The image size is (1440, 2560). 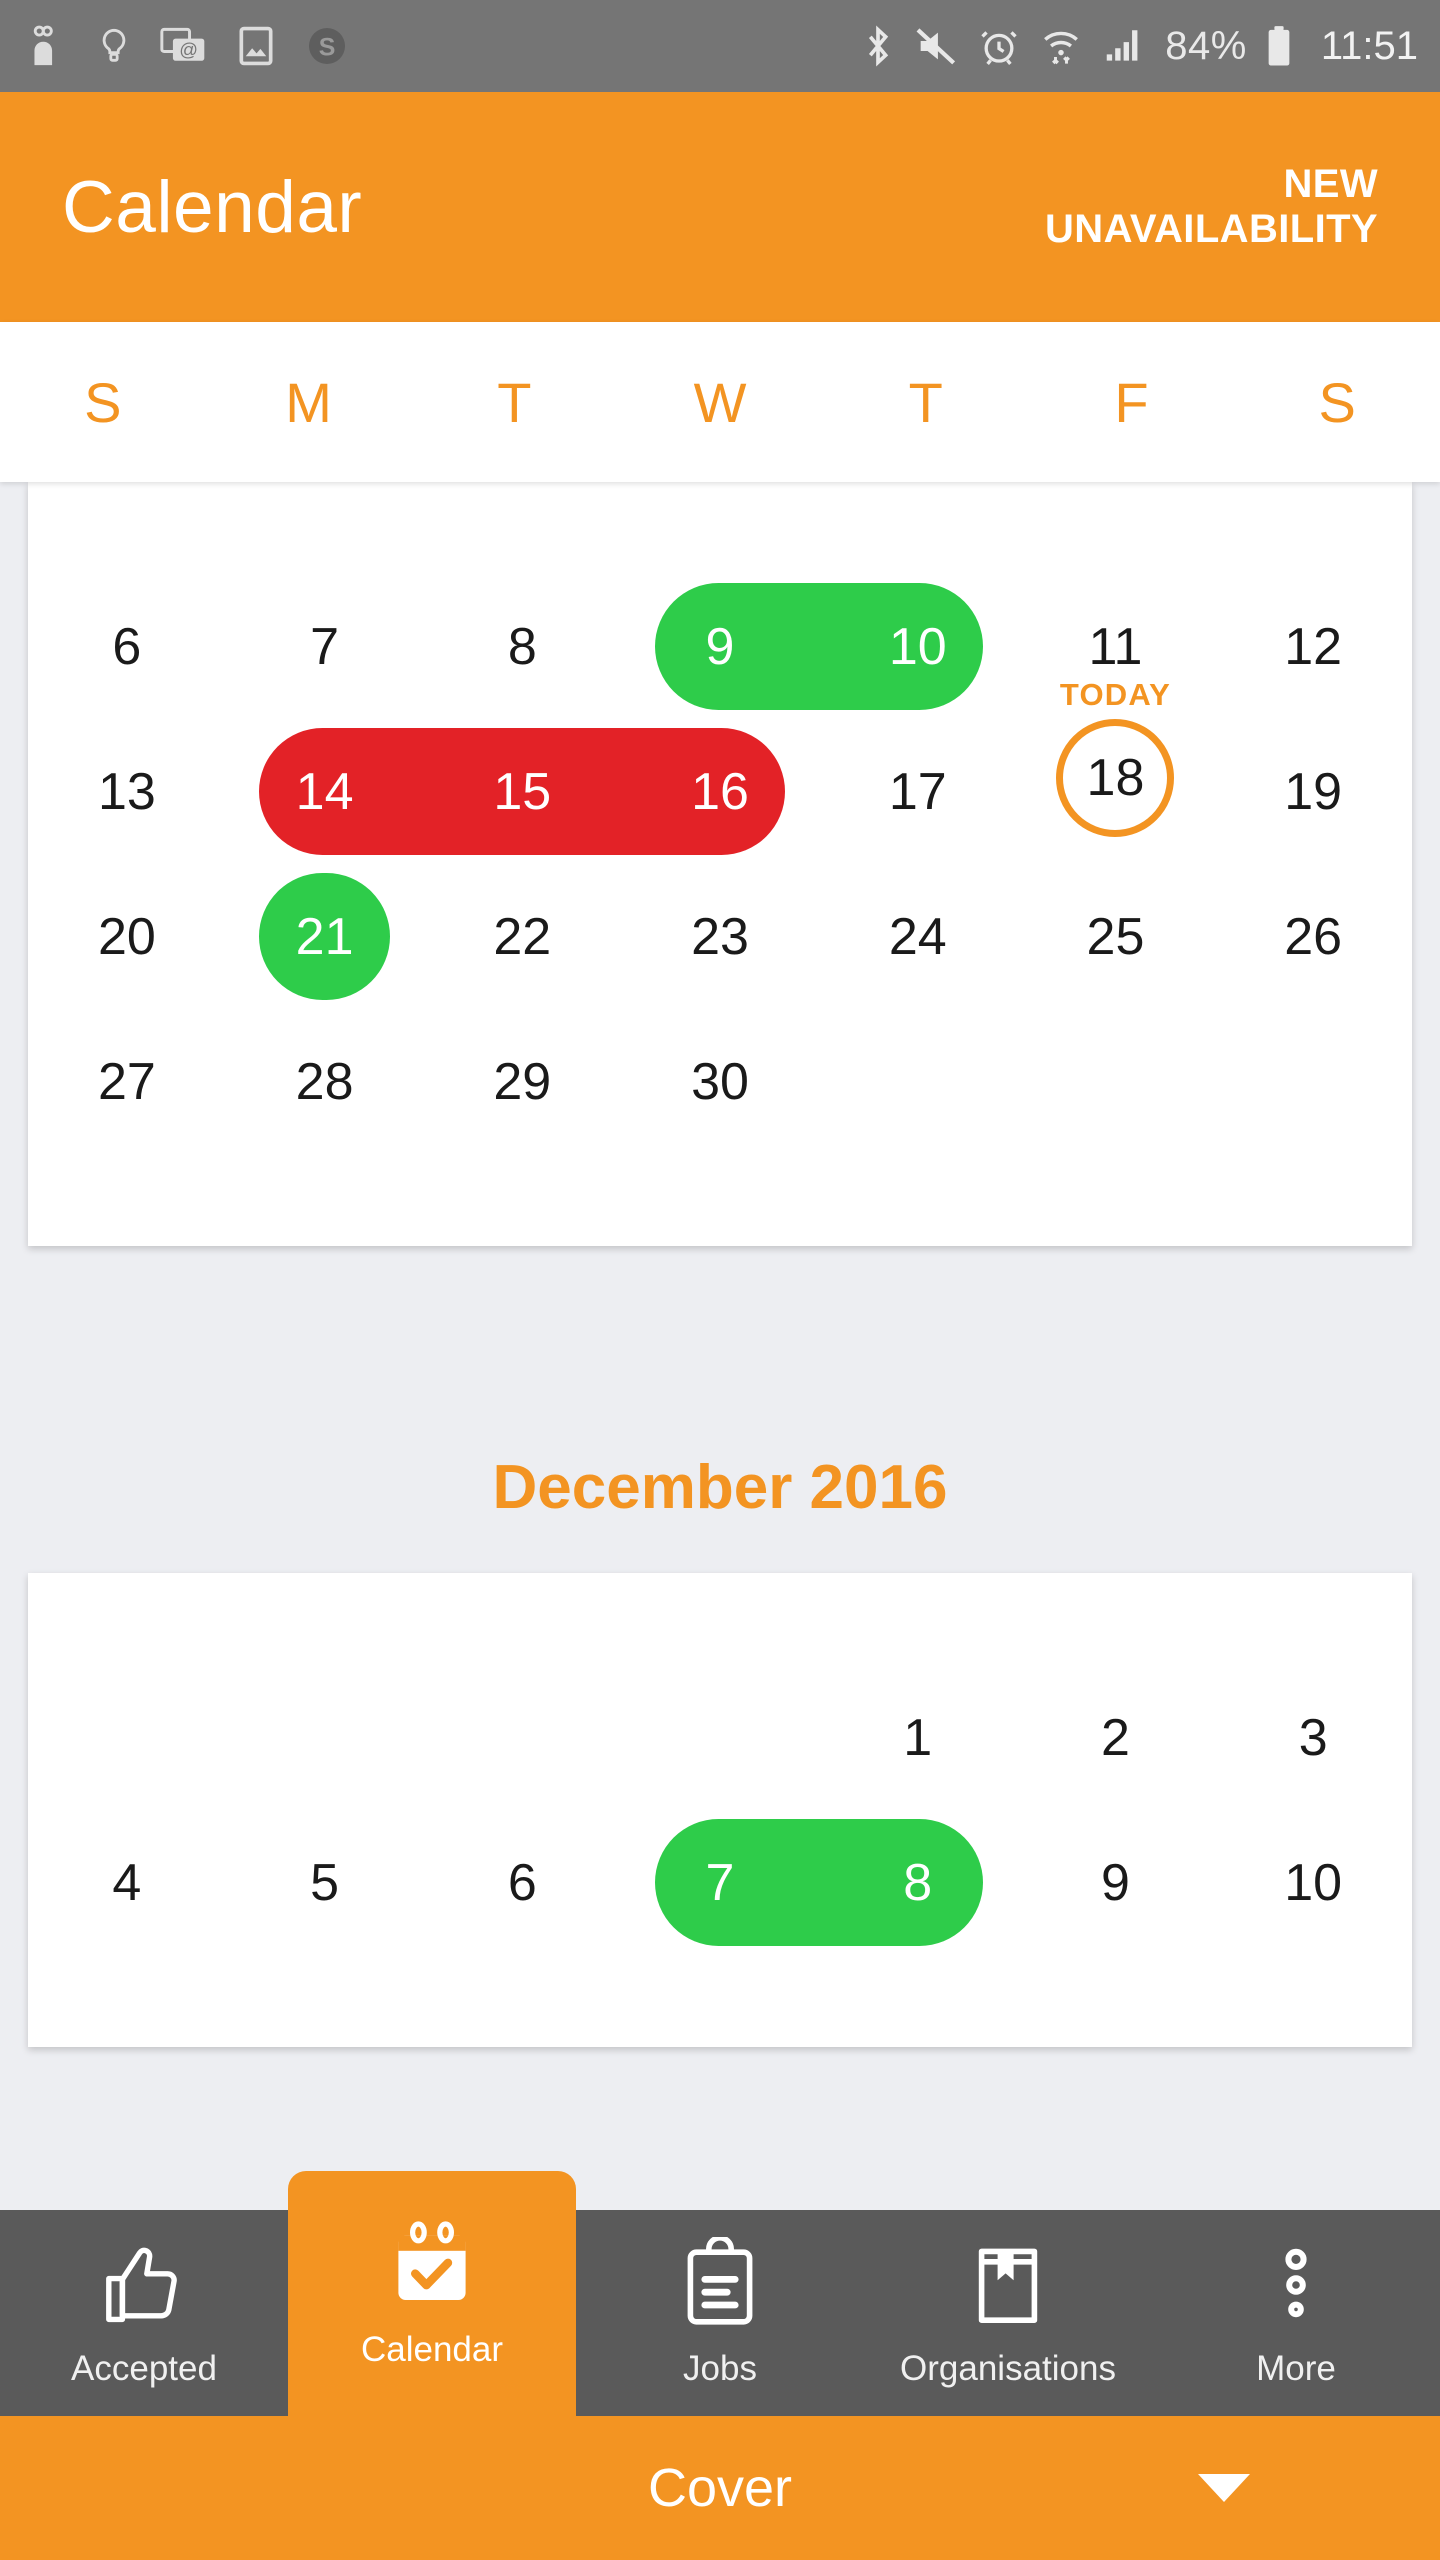 I want to click on day-number: 20, so click(x=126, y=936).